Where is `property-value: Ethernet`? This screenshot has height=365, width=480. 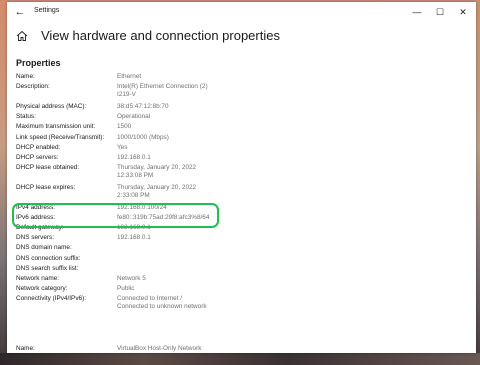 property-value: Ethernet is located at coordinates (129, 77).